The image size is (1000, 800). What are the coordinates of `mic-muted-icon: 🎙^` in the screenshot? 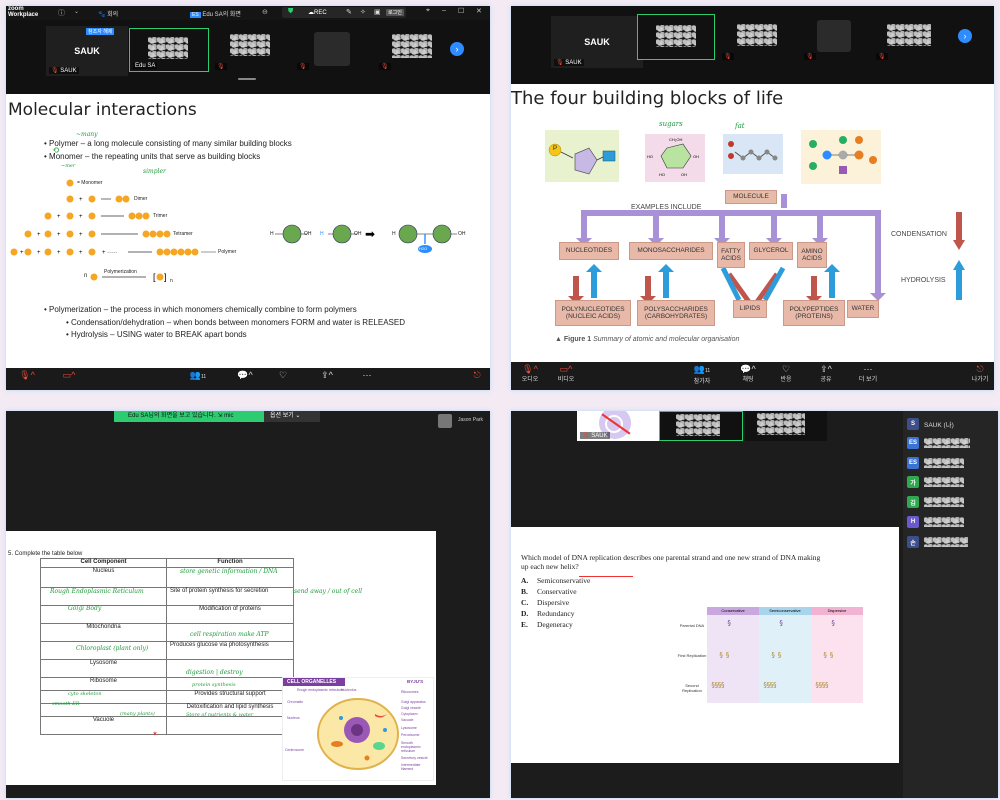 It's located at (27, 375).